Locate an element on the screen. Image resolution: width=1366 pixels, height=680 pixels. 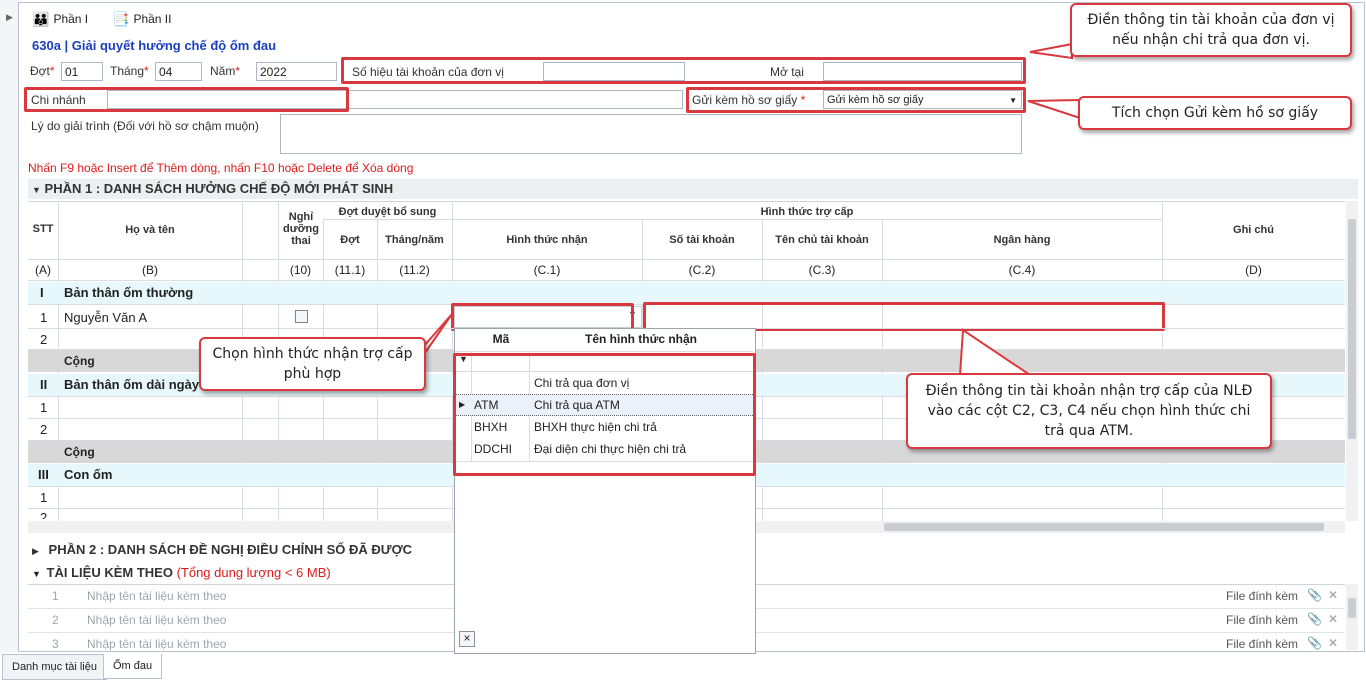
pointer-c2 is located at coordinates (1054, 109).